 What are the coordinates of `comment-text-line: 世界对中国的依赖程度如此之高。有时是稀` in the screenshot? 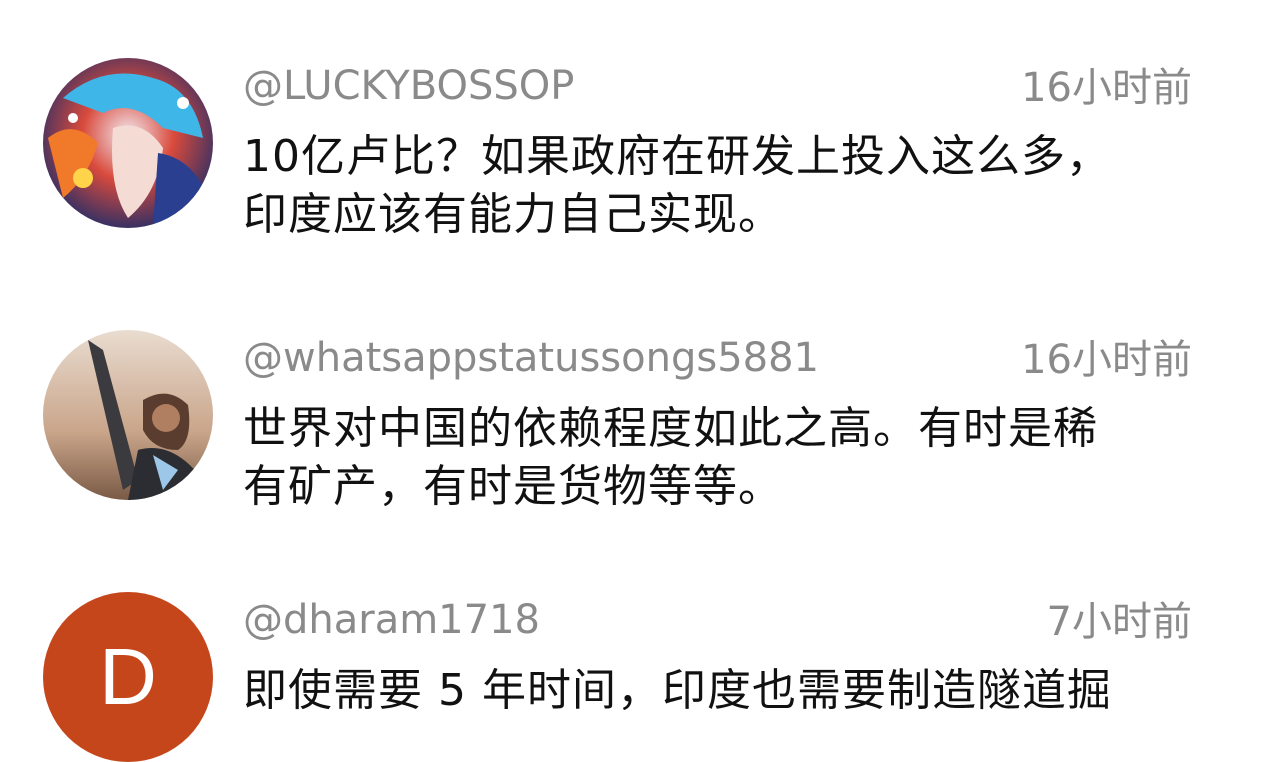 It's located at (670, 428).